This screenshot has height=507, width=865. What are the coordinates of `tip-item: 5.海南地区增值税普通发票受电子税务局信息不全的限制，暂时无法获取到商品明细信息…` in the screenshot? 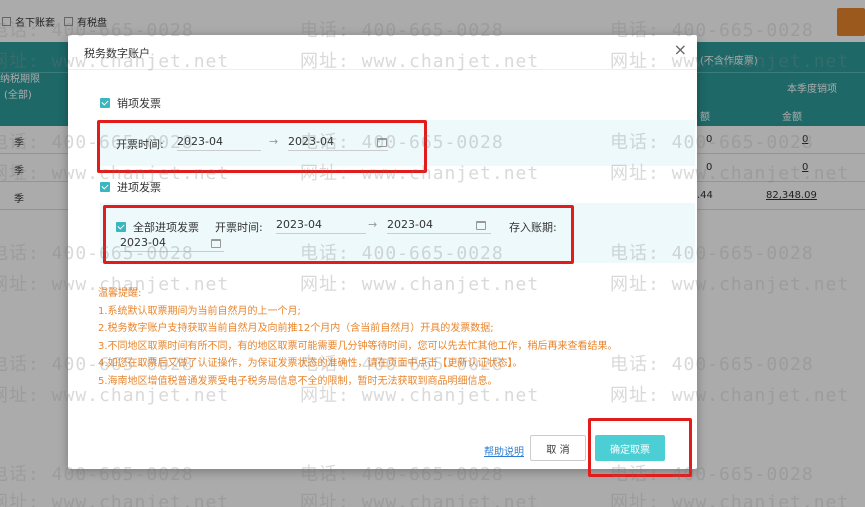 It's located at (298, 381).